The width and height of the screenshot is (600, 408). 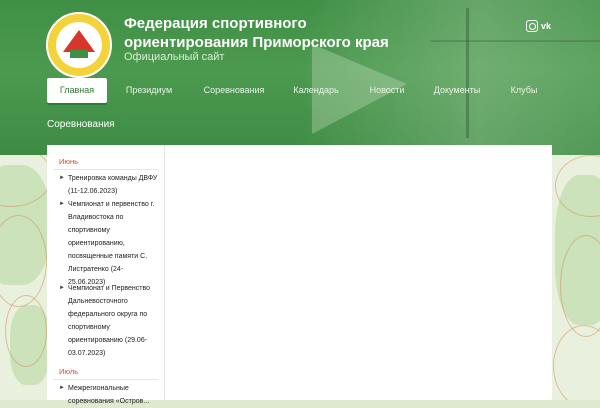 What do you see at coordinates (387, 90) in the screenshot?
I see `nav-item-news: Новости` at bounding box center [387, 90].